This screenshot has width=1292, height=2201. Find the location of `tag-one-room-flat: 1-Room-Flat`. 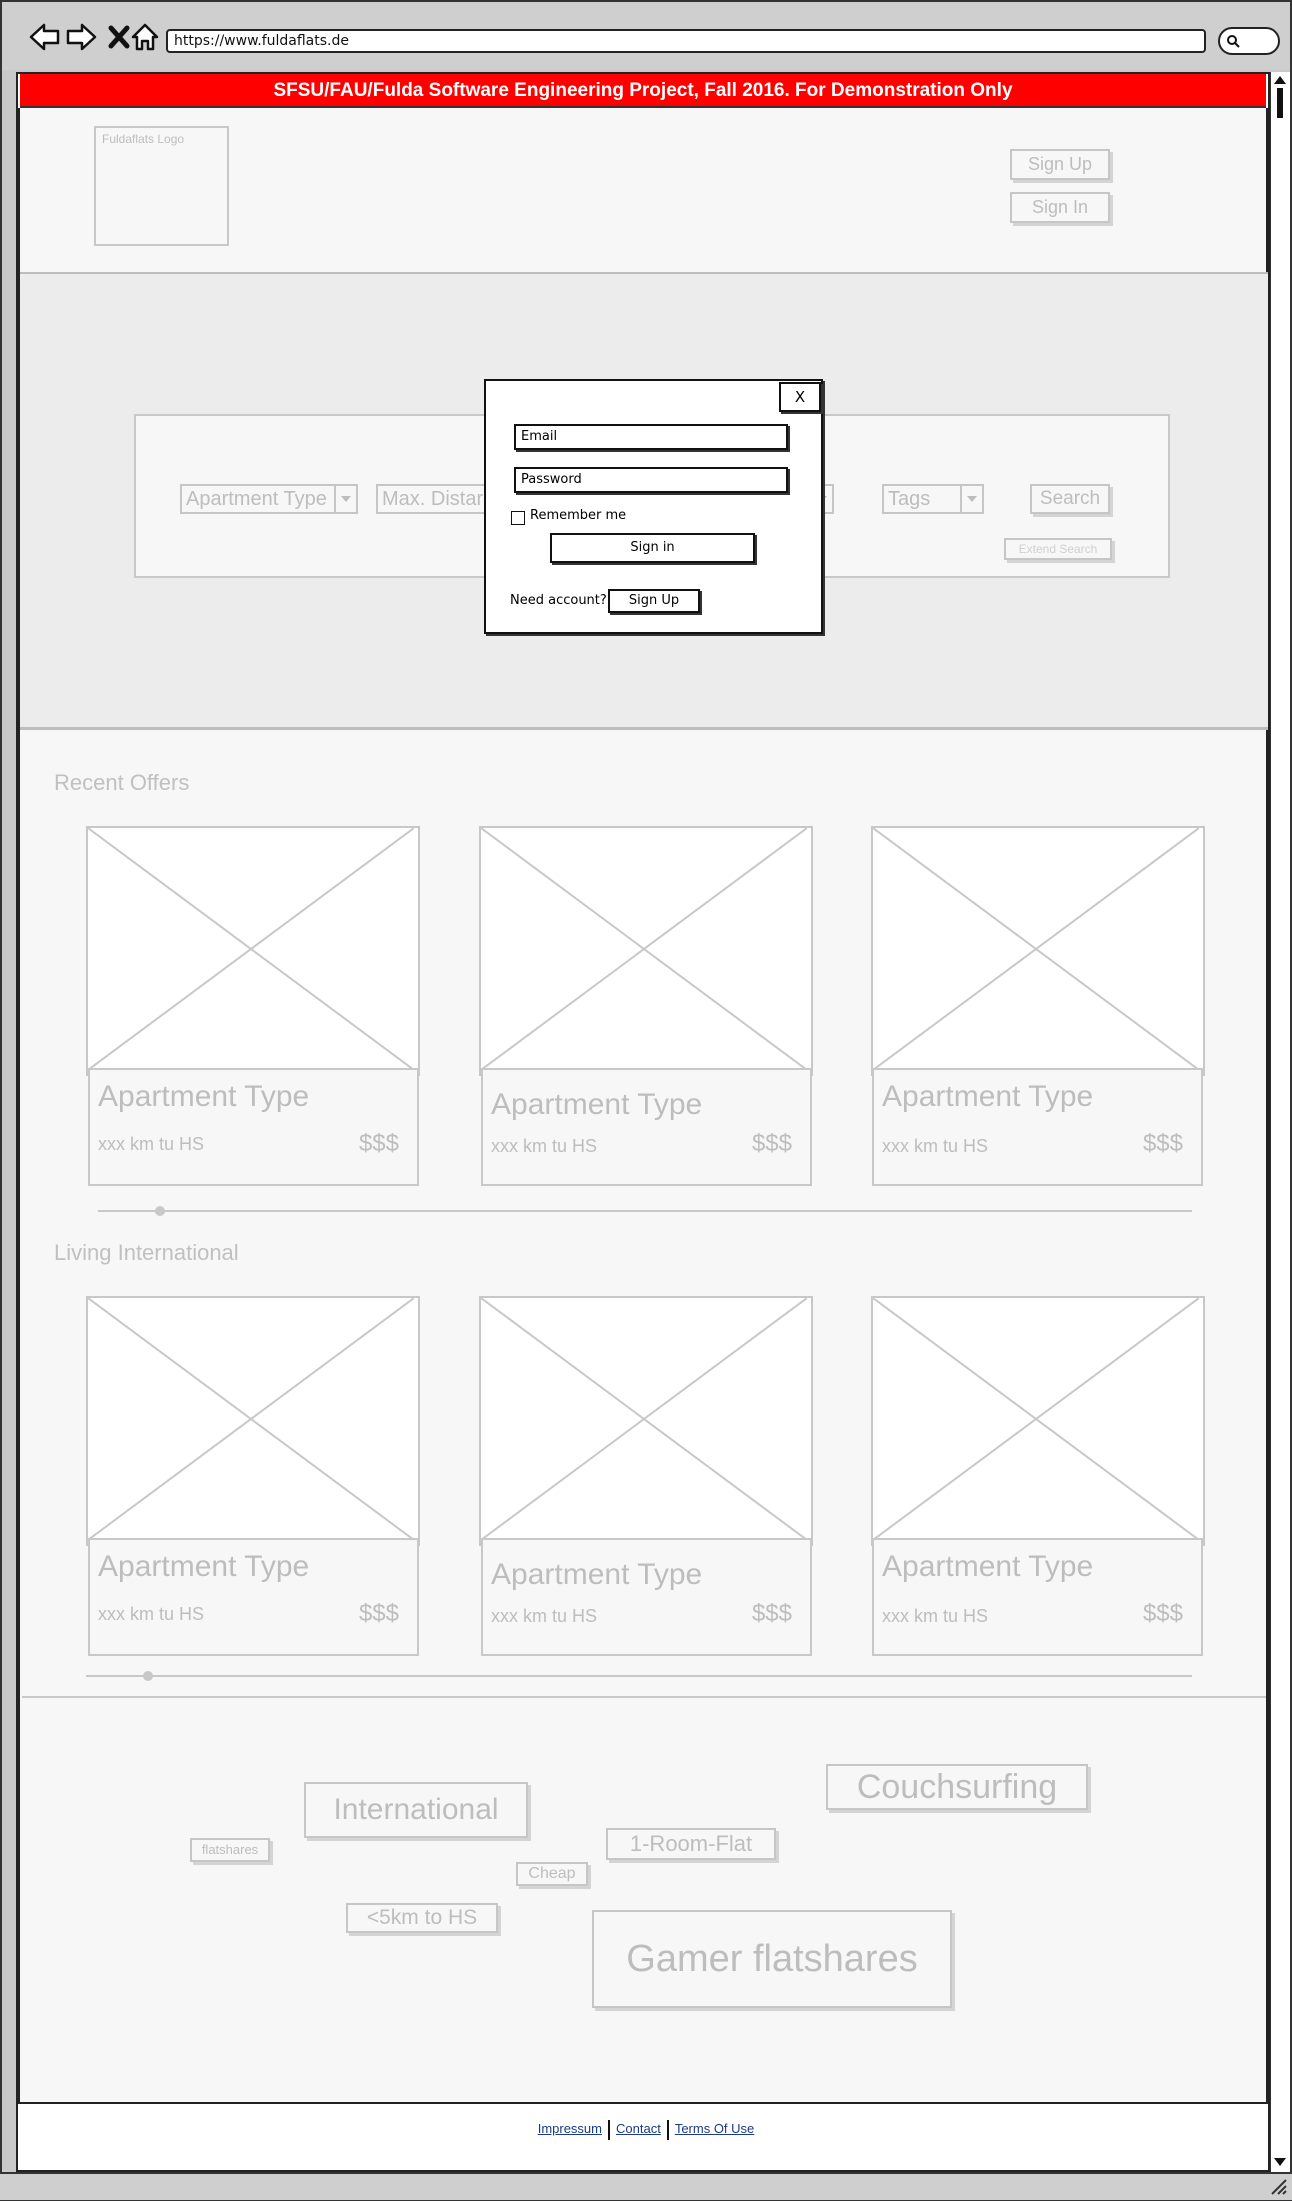

tag-one-room-flat: 1-Room-Flat is located at coordinates (691, 1844).